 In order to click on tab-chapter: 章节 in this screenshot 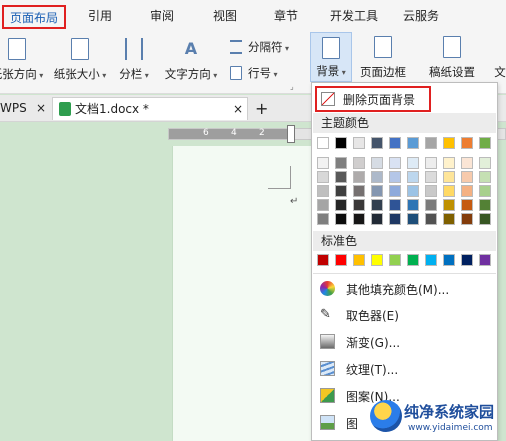, I will do `click(286, 17)`.